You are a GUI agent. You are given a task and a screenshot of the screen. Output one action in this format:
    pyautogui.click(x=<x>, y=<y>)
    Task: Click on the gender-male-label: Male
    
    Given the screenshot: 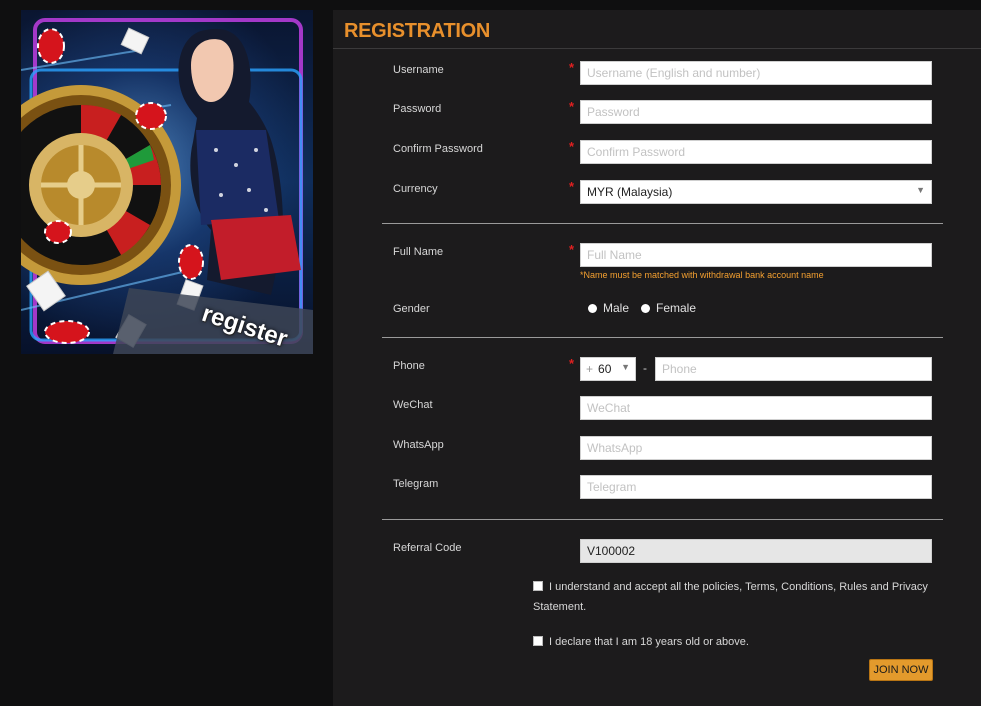 What is the action you would take?
    pyautogui.click(x=616, y=308)
    